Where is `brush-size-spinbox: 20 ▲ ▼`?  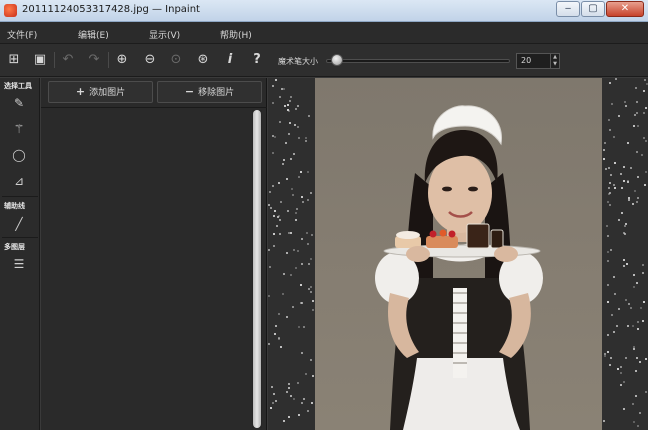
brush-size-spinbox: 20 ▲ ▼ is located at coordinates (538, 61).